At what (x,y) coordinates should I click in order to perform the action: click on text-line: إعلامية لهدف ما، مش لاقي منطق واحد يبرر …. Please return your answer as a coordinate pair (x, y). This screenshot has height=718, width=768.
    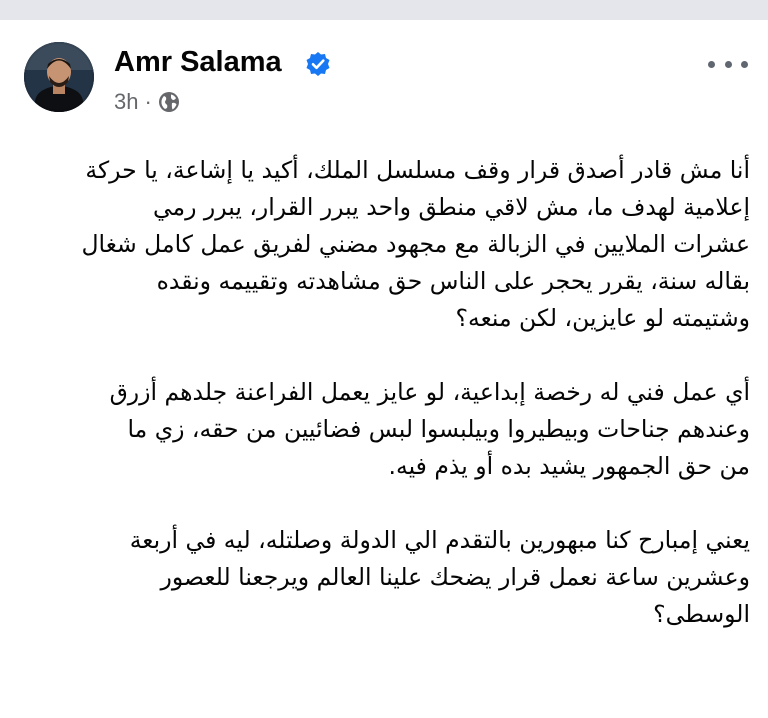
    Looking at the image, I should click on (451, 207).